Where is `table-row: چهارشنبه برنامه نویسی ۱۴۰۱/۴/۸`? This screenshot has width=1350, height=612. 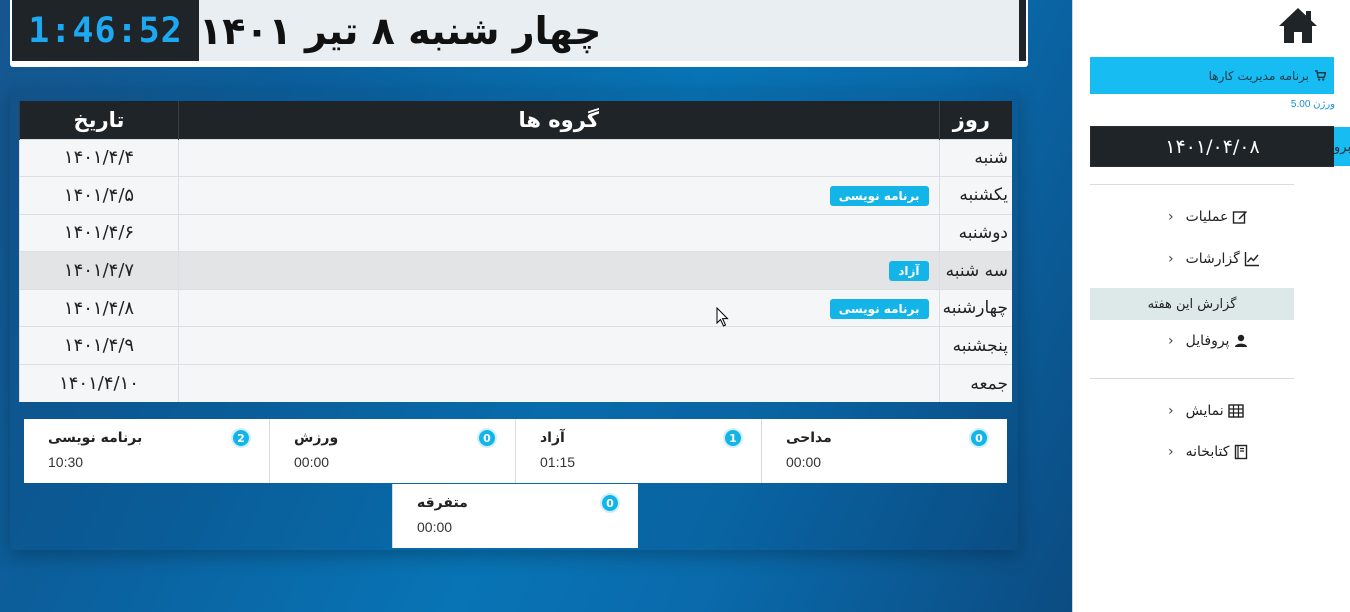
table-row: چهارشنبه برنامه نویسی ۱۴۰۱/۴/۸ is located at coordinates (515, 307).